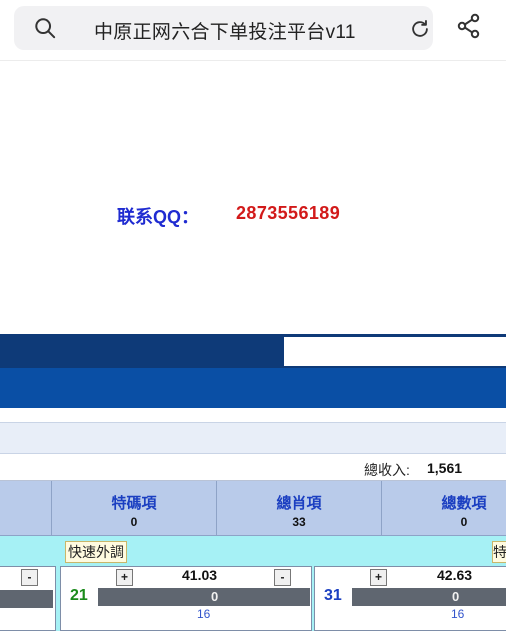 The height and width of the screenshot is (631, 506). I want to click on quick-adjust-button: 快速外調, so click(96, 552).